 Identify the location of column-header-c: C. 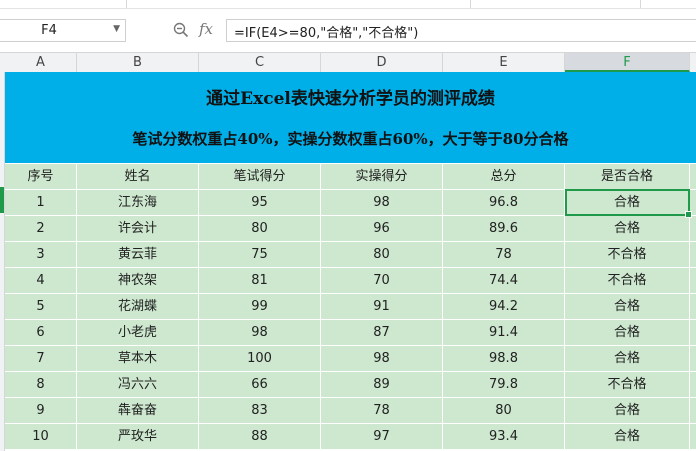
(260, 62).